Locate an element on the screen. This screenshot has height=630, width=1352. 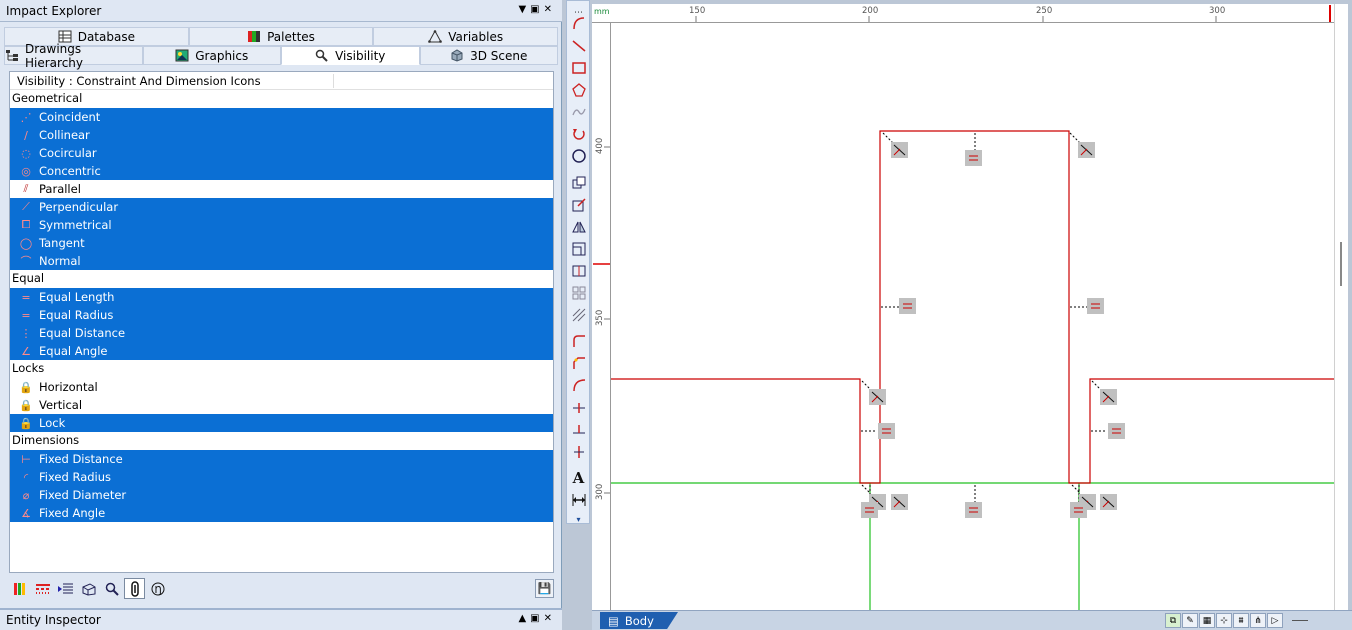
v-tick-400: 400 is located at coordinates (600, 146).